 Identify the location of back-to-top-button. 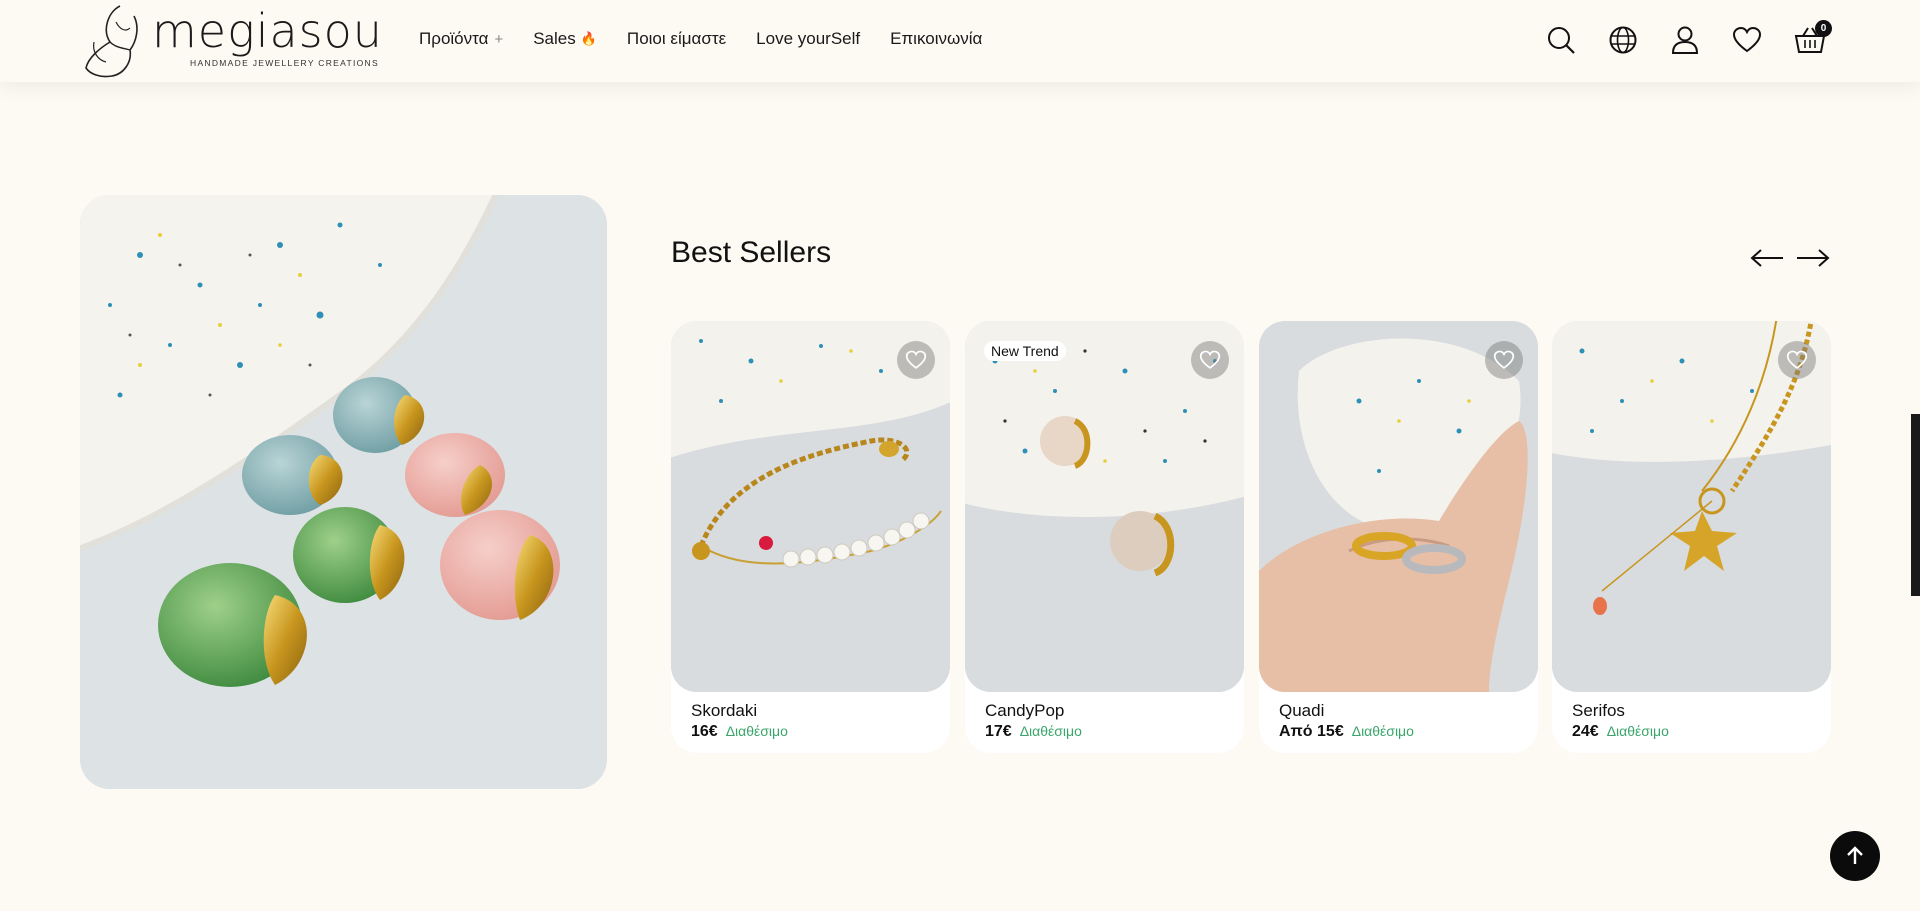
(1855, 856).